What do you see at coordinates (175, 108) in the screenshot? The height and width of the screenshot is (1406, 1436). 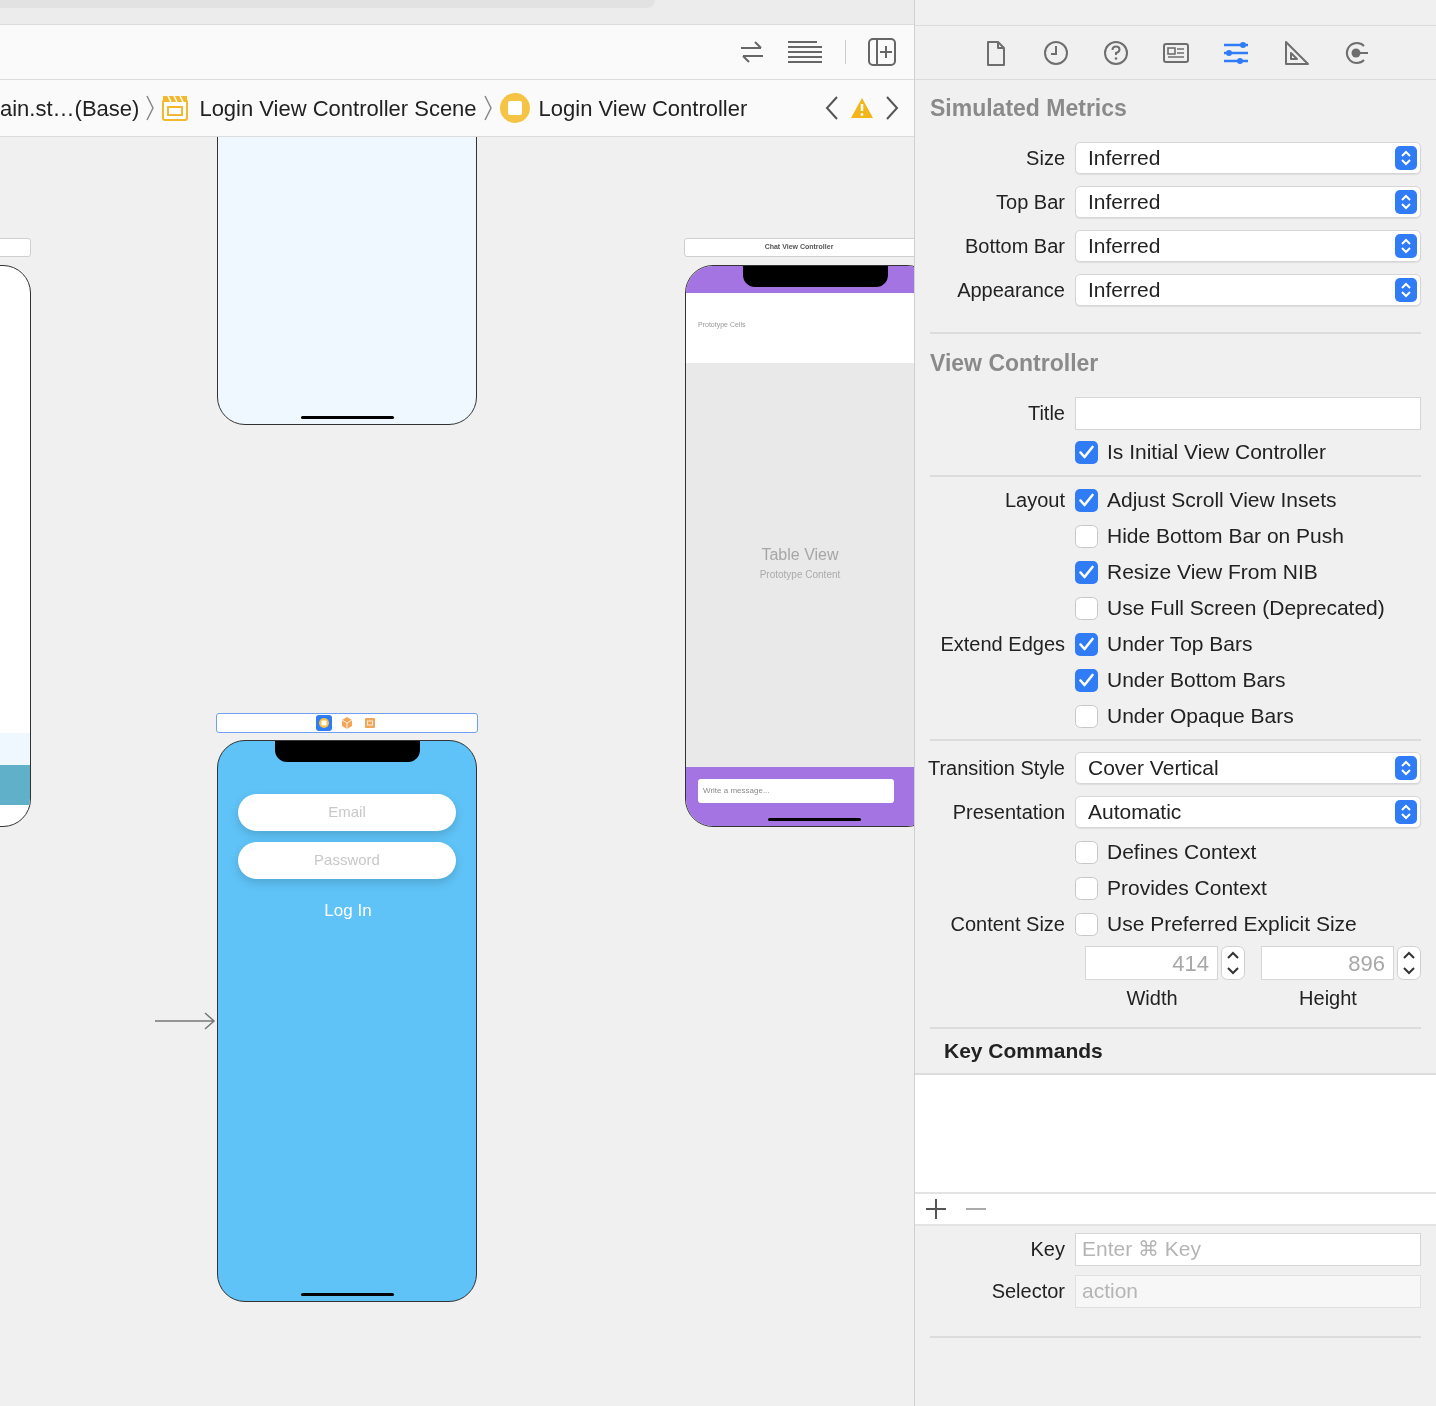 I see `clapperboard-icon` at bounding box center [175, 108].